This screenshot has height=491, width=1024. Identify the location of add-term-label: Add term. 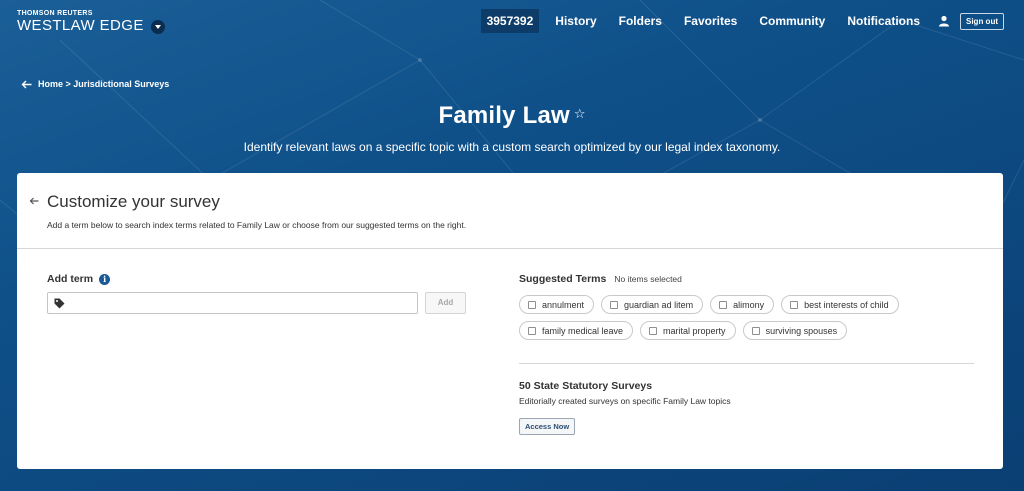
(70, 279).